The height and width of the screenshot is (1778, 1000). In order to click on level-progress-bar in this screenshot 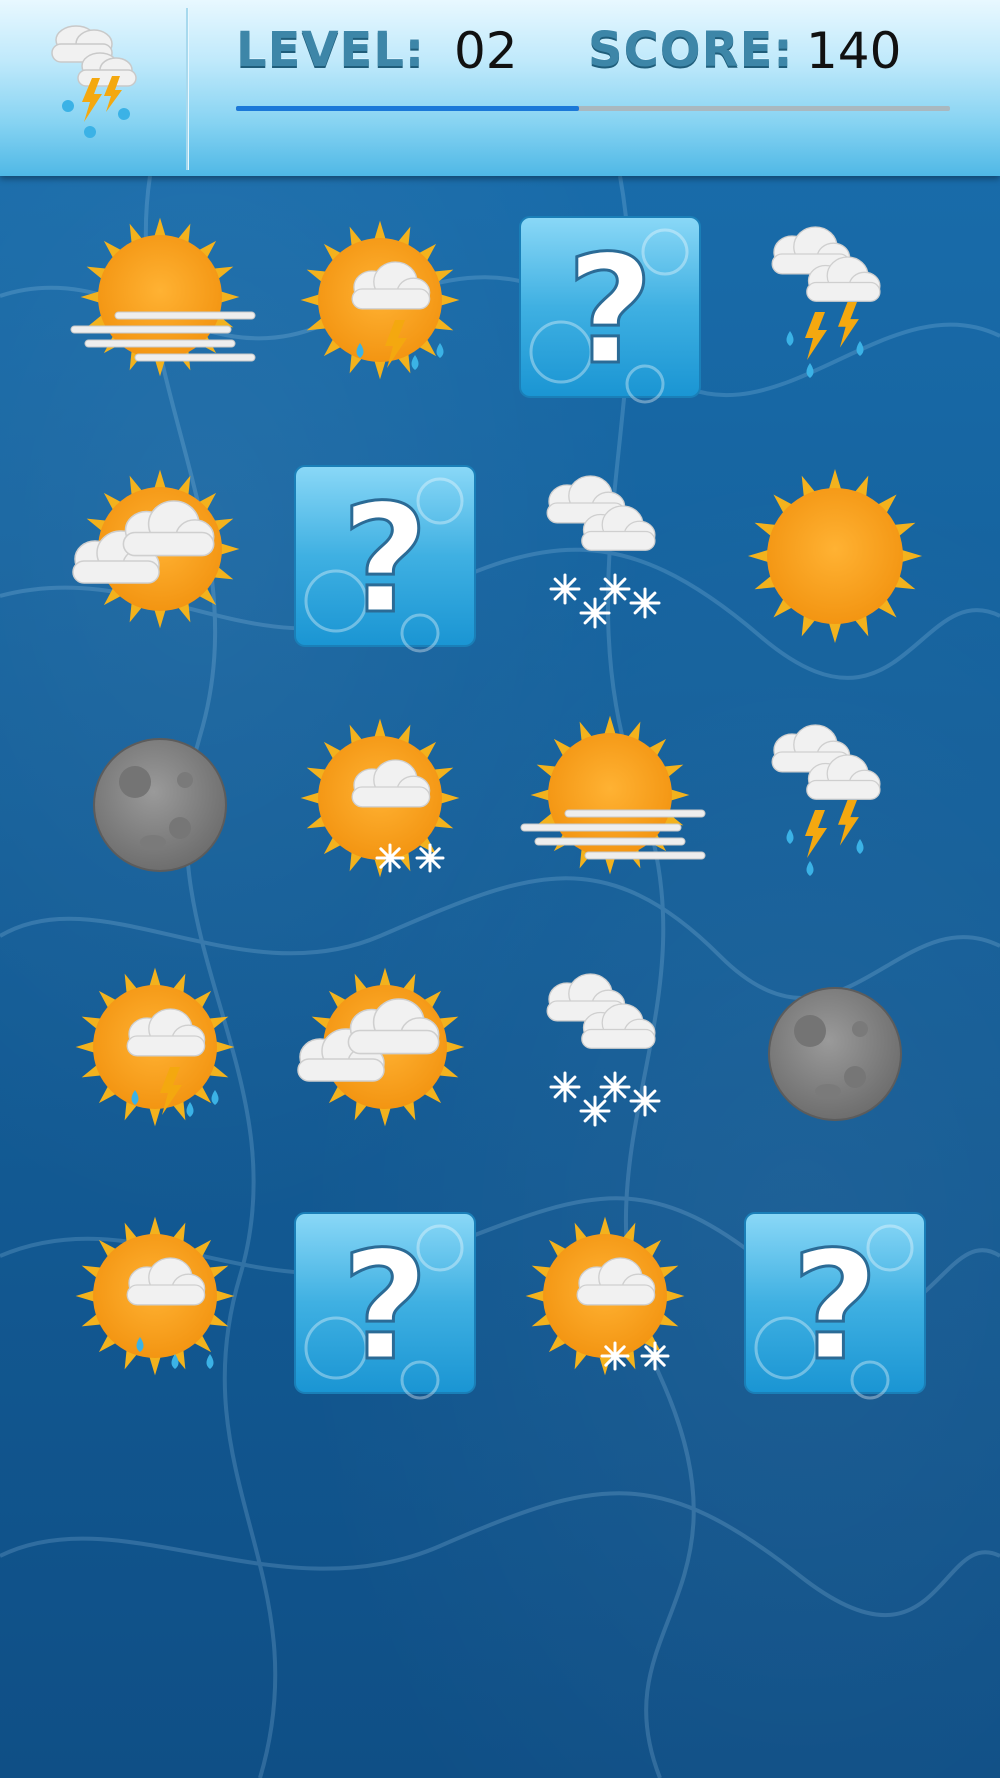, I will do `click(593, 108)`.